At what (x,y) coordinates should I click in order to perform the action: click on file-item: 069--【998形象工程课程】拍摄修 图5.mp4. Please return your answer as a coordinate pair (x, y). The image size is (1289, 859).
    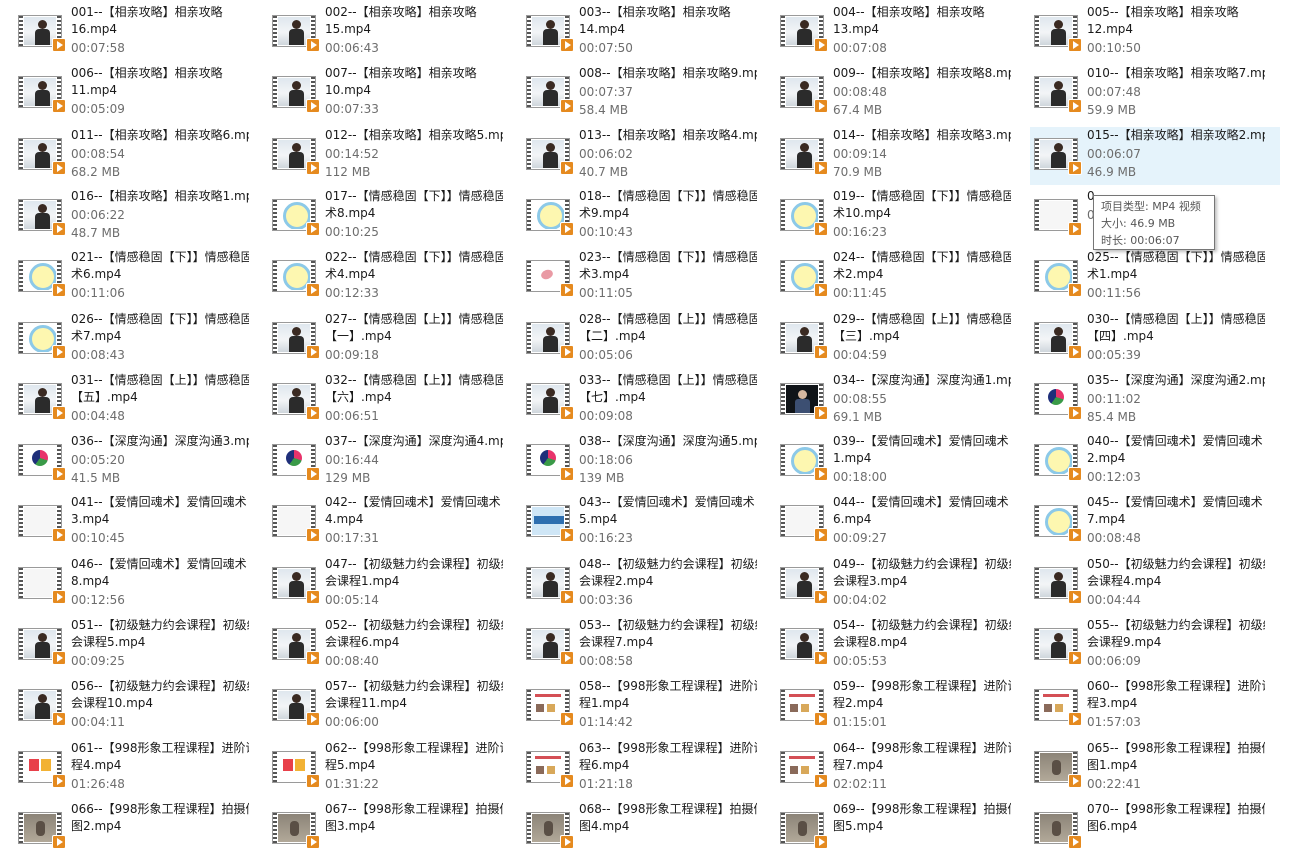
    Looking at the image, I should click on (887, 830).